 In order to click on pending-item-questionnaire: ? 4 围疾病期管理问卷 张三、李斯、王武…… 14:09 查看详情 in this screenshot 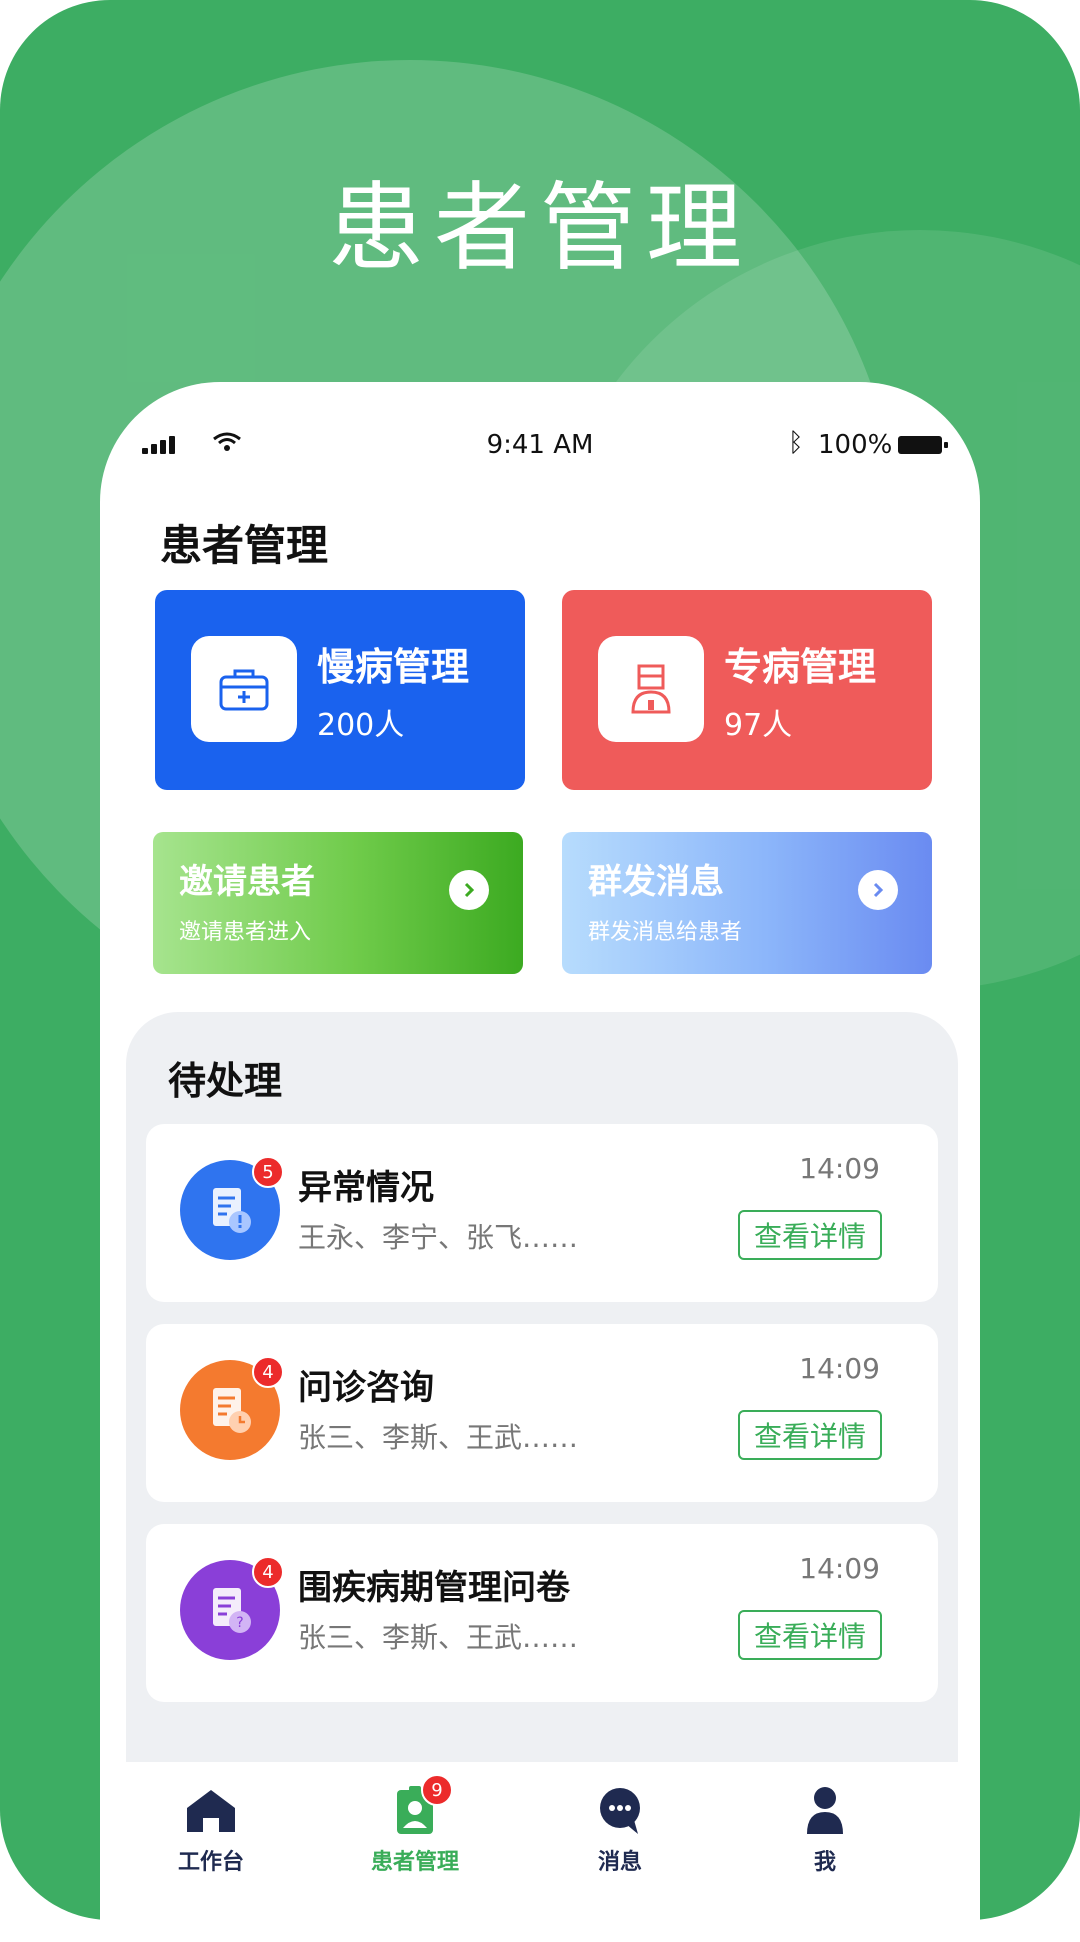, I will do `click(542, 1613)`.